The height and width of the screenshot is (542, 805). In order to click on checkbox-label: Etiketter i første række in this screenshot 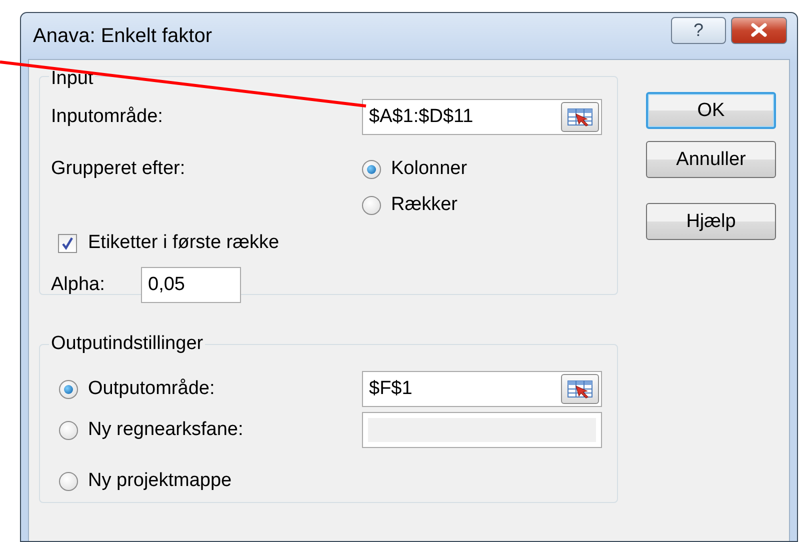, I will do `click(184, 243)`.